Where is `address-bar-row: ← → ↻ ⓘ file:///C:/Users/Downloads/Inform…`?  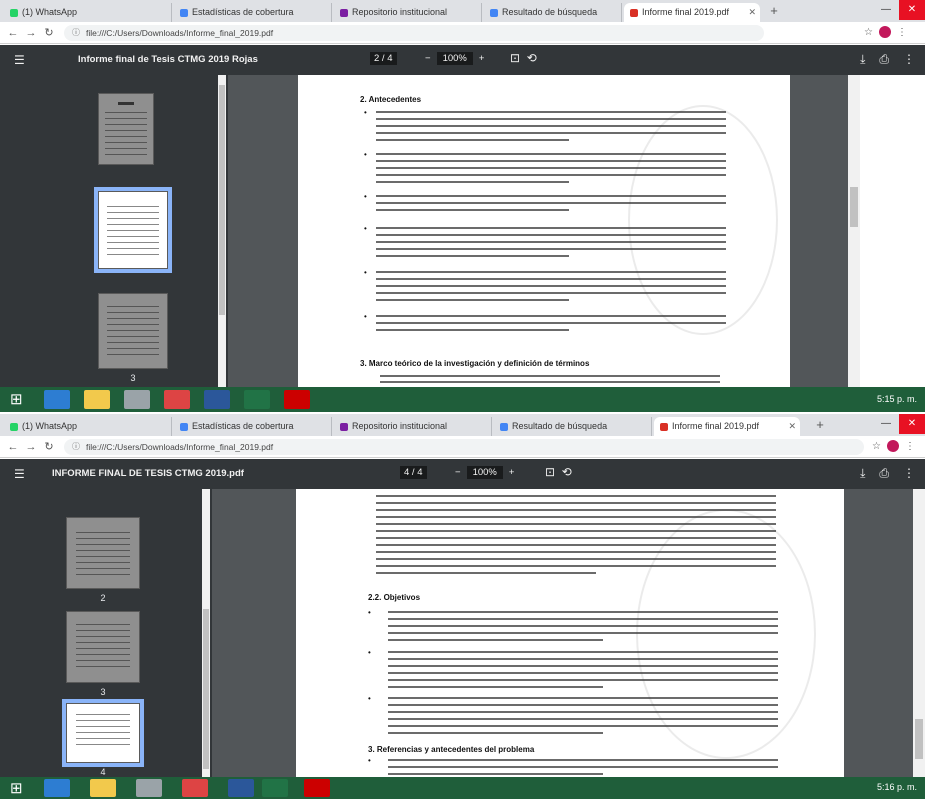 address-bar-row: ← → ↻ ⓘ file:///C:/Users/Downloads/Inform… is located at coordinates (462, 33).